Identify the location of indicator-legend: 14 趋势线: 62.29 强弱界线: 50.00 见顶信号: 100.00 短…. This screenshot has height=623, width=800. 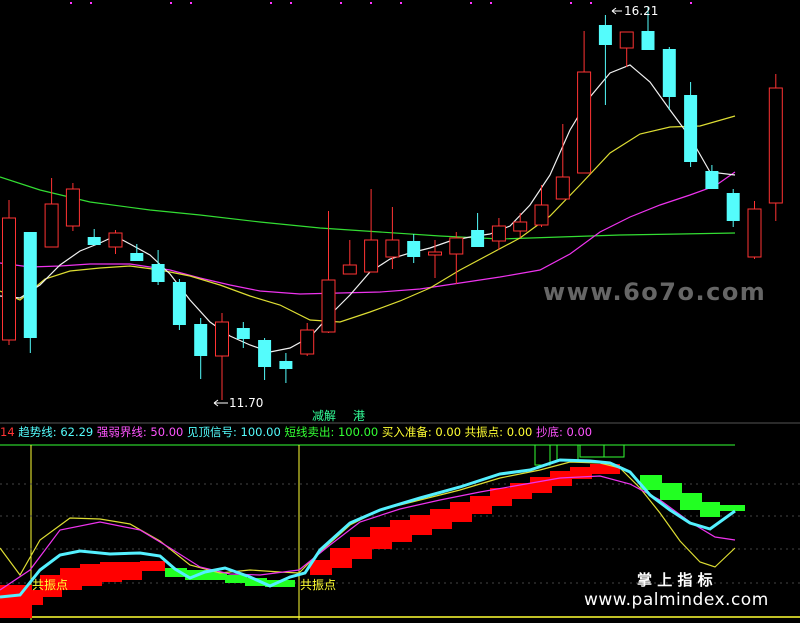
(296, 432).